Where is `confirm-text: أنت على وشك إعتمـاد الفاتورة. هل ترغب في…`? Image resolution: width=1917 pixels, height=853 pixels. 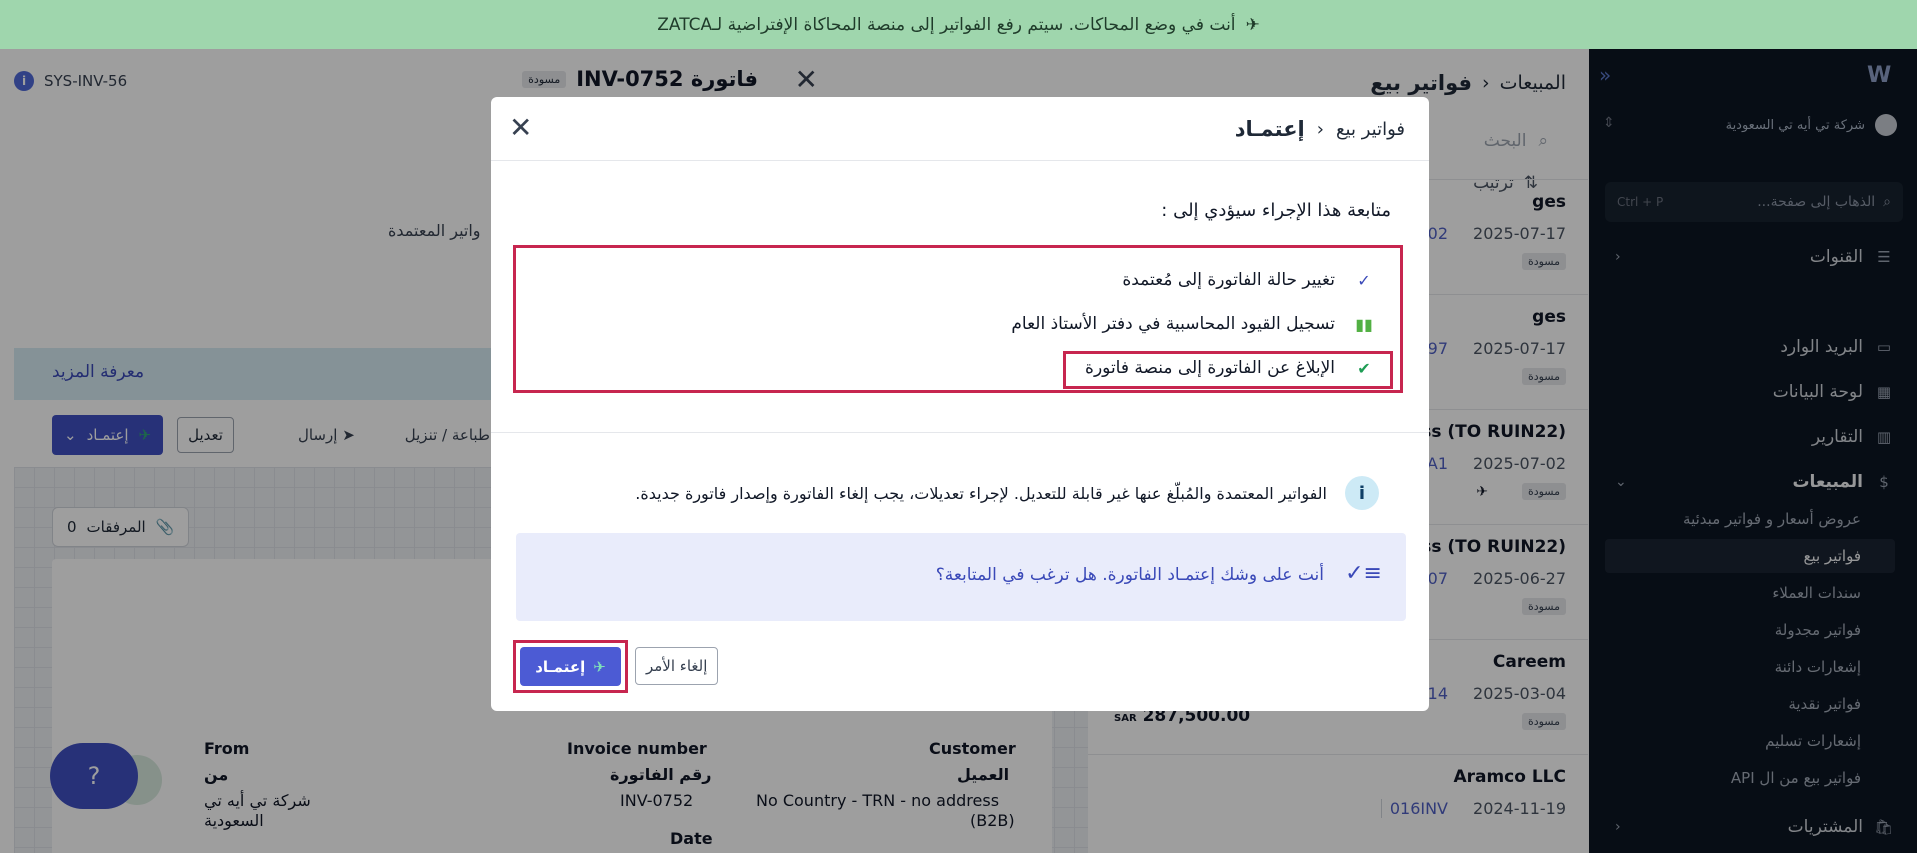 confirm-text: أنت على وشك إعتمـاد الفاتورة. هل ترغب في… is located at coordinates (1129, 575).